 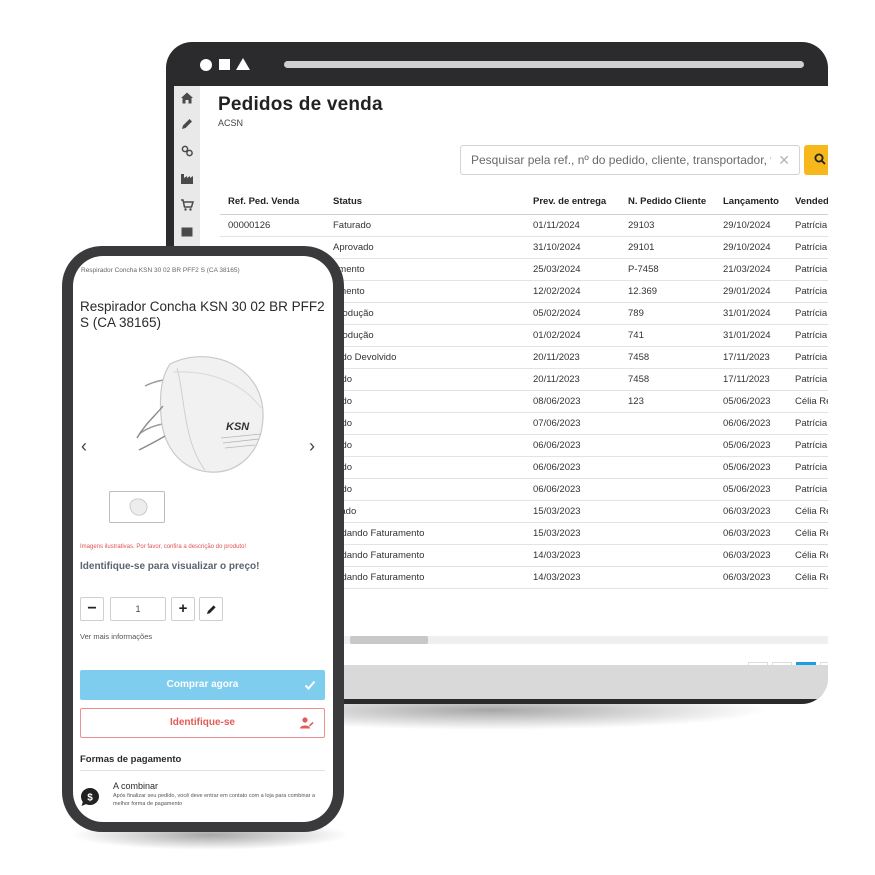 What do you see at coordinates (187, 234) in the screenshot?
I see `box-icon` at bounding box center [187, 234].